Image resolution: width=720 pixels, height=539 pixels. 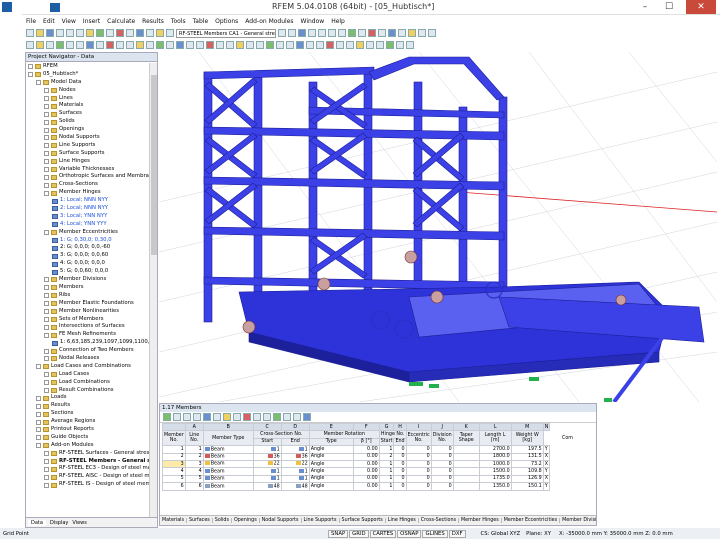 I want to click on table-tab: Nodal Supports, so click(x=281, y=520).